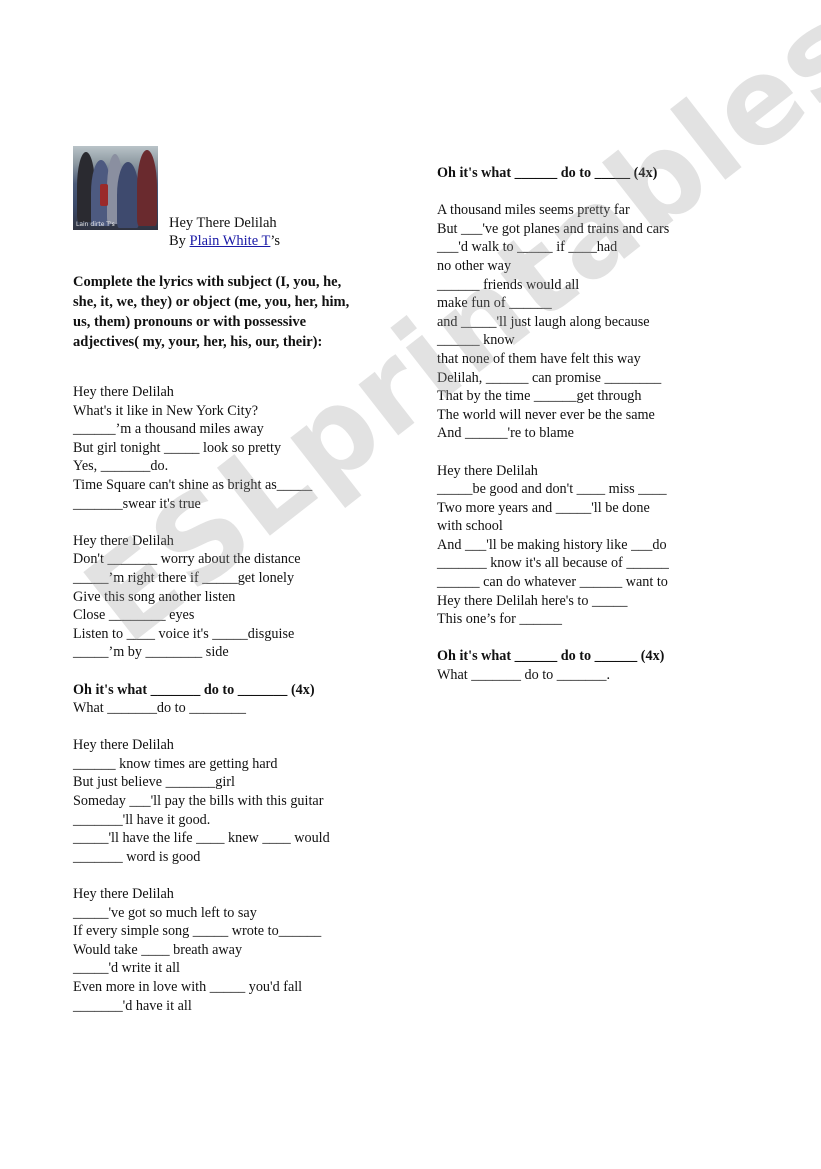 This screenshot has height=1169, width=821. Describe the element at coordinates (551, 656) in the screenshot. I see `chorus-line: Oh it's what ______ do to ______ (4x)` at that location.